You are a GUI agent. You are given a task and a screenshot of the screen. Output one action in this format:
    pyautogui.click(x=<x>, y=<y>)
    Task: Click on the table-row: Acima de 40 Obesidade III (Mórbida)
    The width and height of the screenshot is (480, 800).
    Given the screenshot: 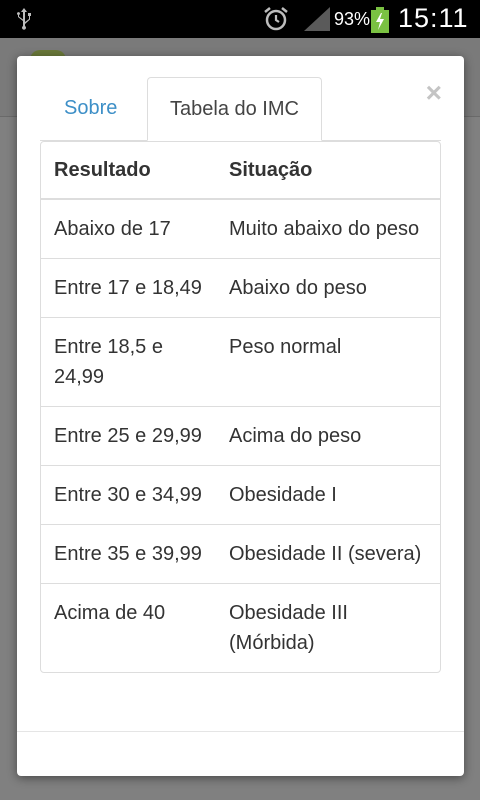 What is the action you would take?
    pyautogui.click(x=240, y=627)
    